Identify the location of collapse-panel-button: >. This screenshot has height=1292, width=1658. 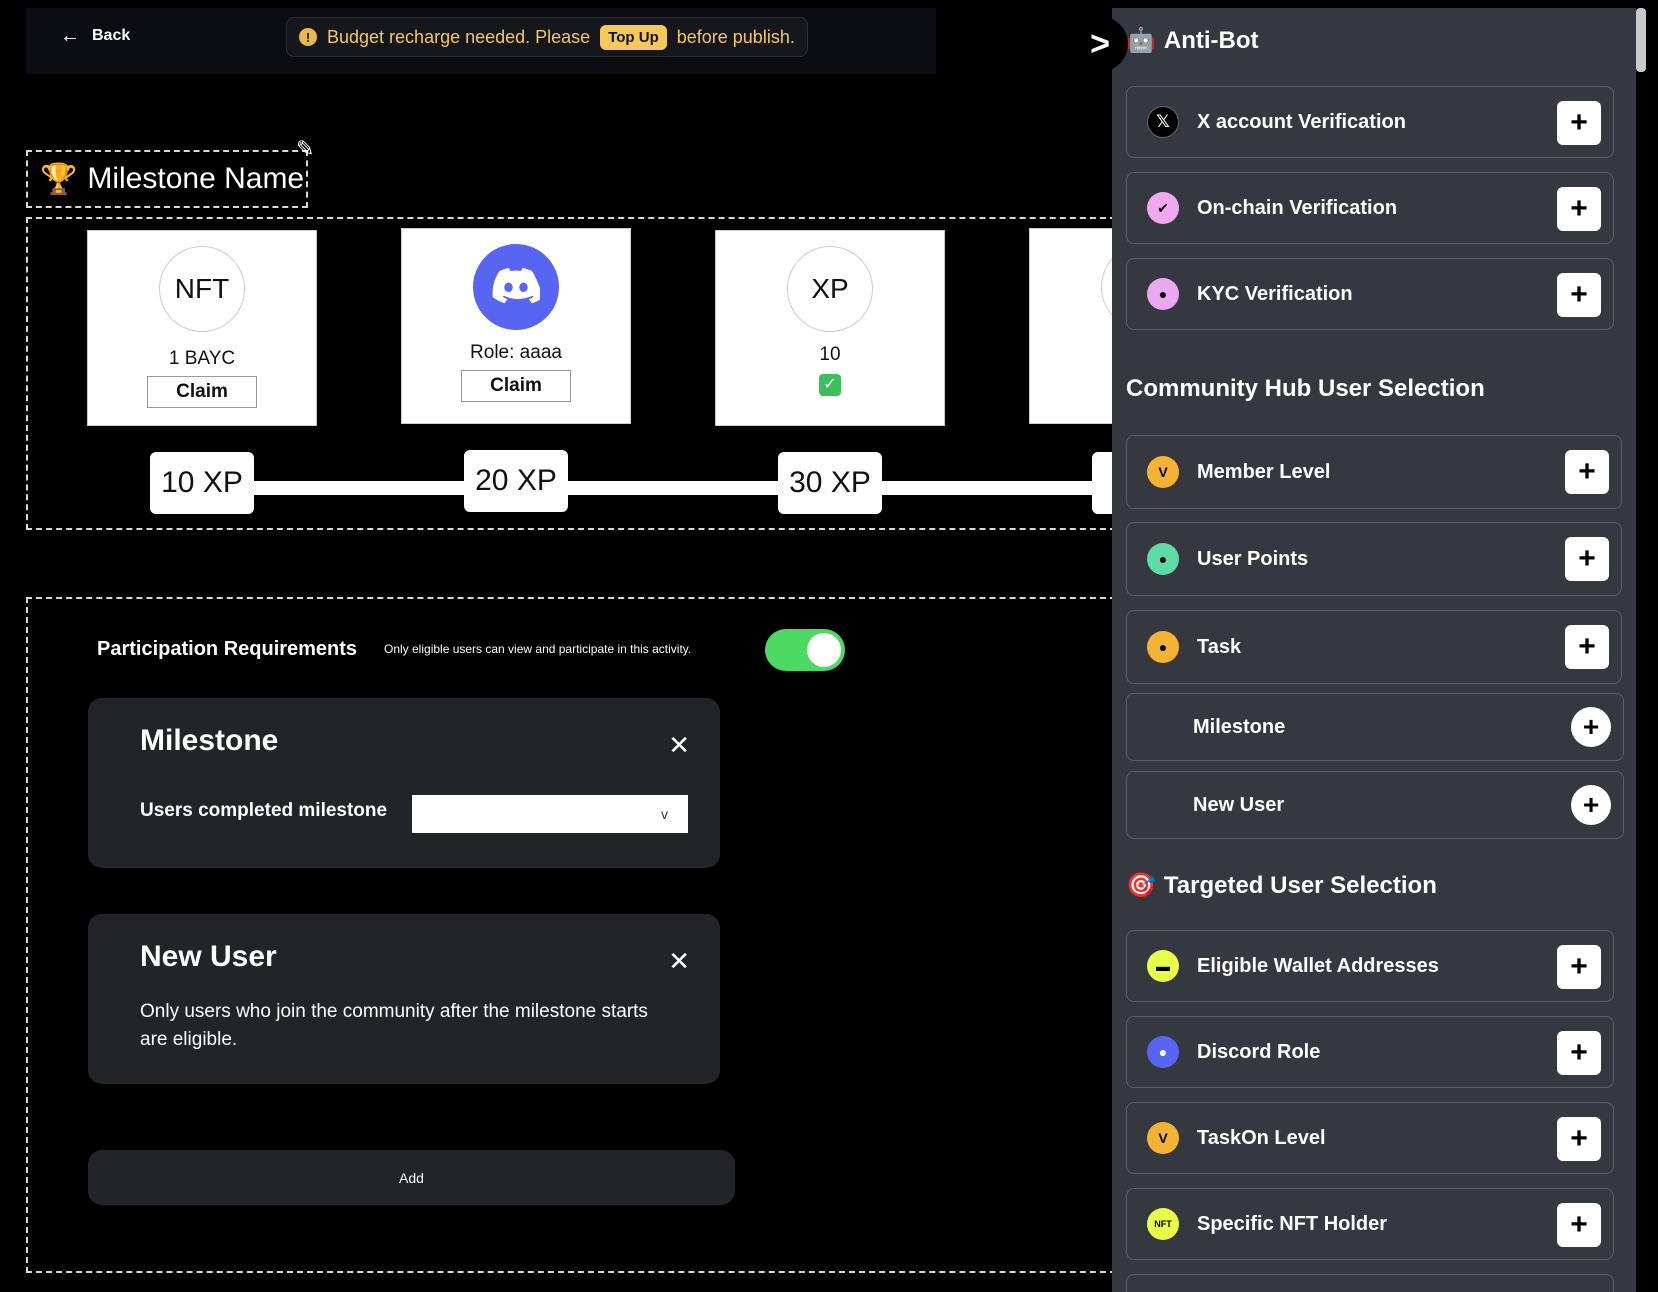
(1100, 44).